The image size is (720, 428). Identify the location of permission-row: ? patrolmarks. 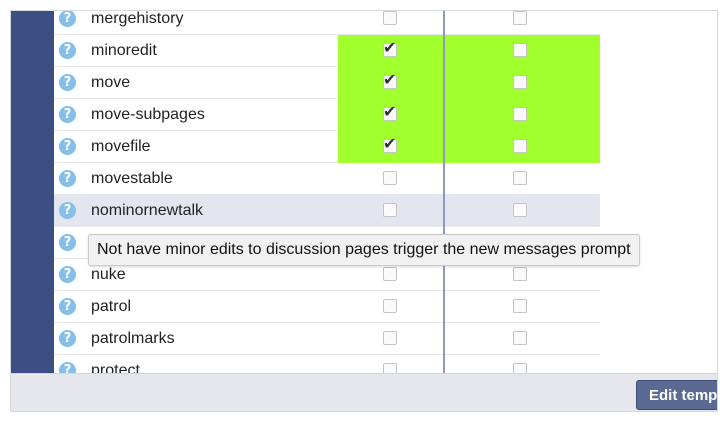
(327, 339).